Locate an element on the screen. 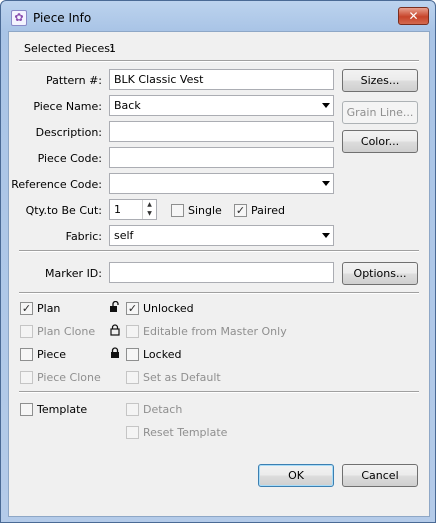  locked-label: Locked is located at coordinates (162, 354).